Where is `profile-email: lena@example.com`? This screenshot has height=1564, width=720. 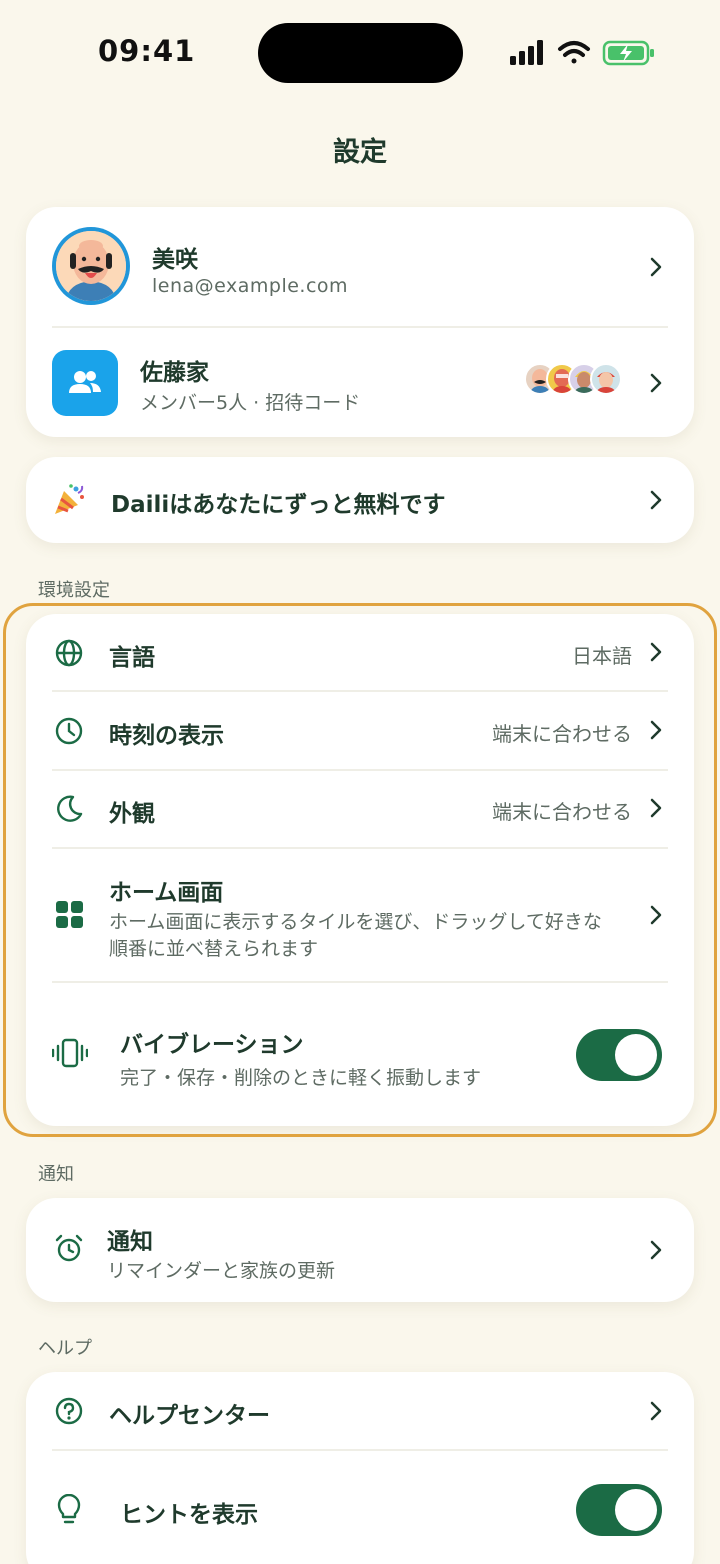 profile-email: lena@example.com is located at coordinates (250, 286).